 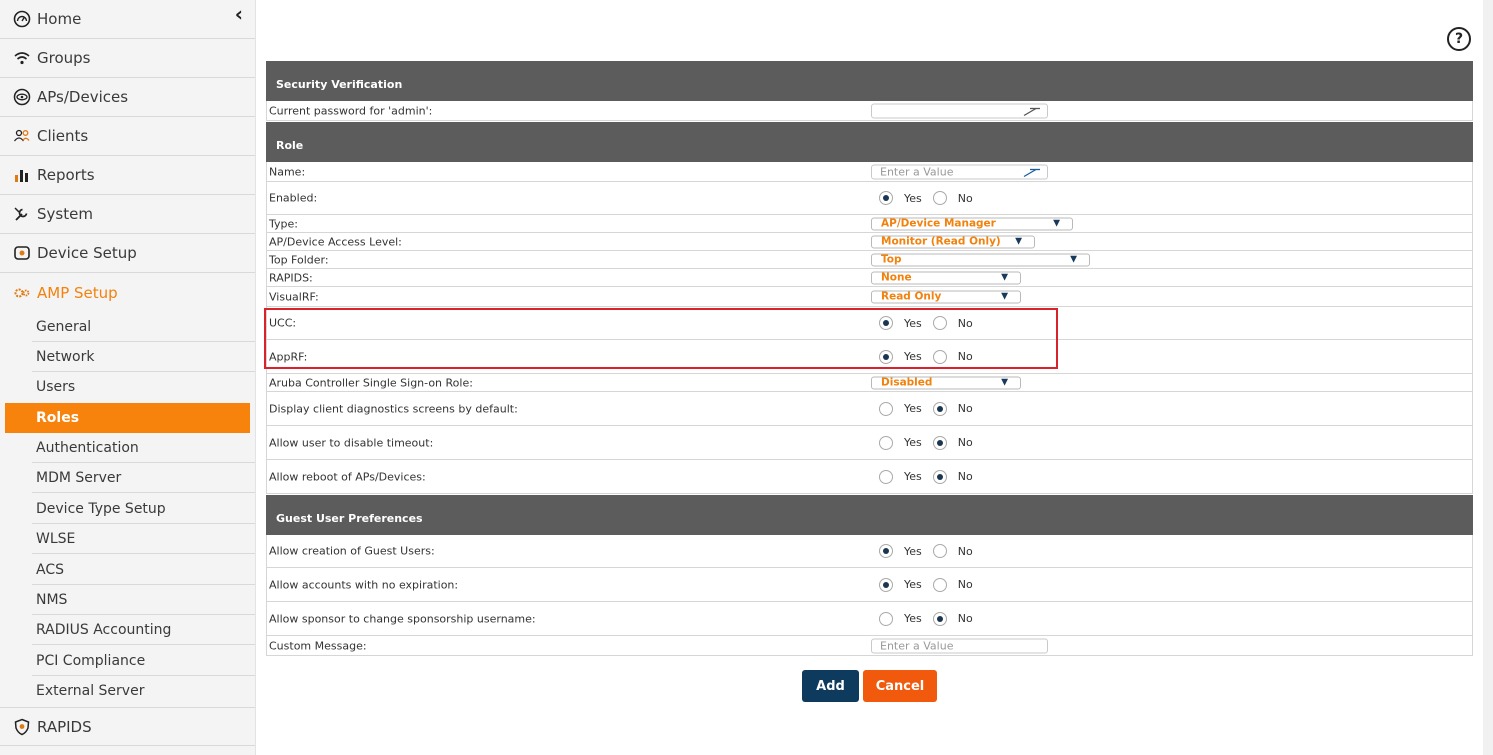 I want to click on sidebar-sub-users: Users, so click(x=127, y=387).